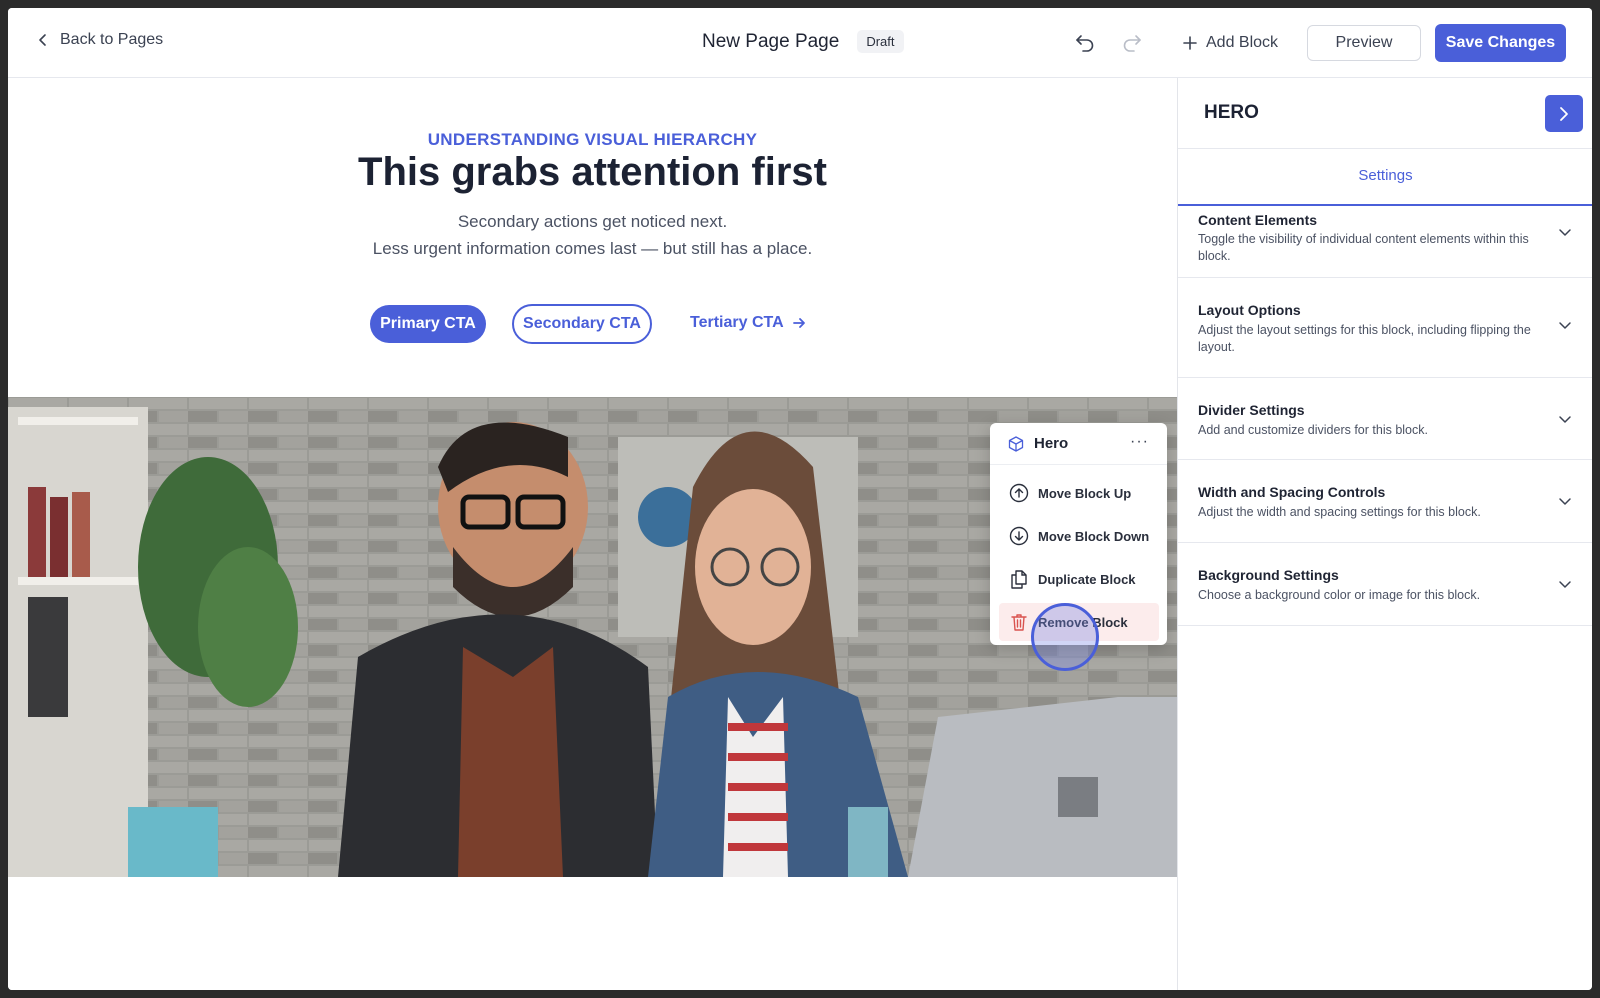  Describe the element at coordinates (1231, 112) in the screenshot. I see `panel-title: HERO` at that location.